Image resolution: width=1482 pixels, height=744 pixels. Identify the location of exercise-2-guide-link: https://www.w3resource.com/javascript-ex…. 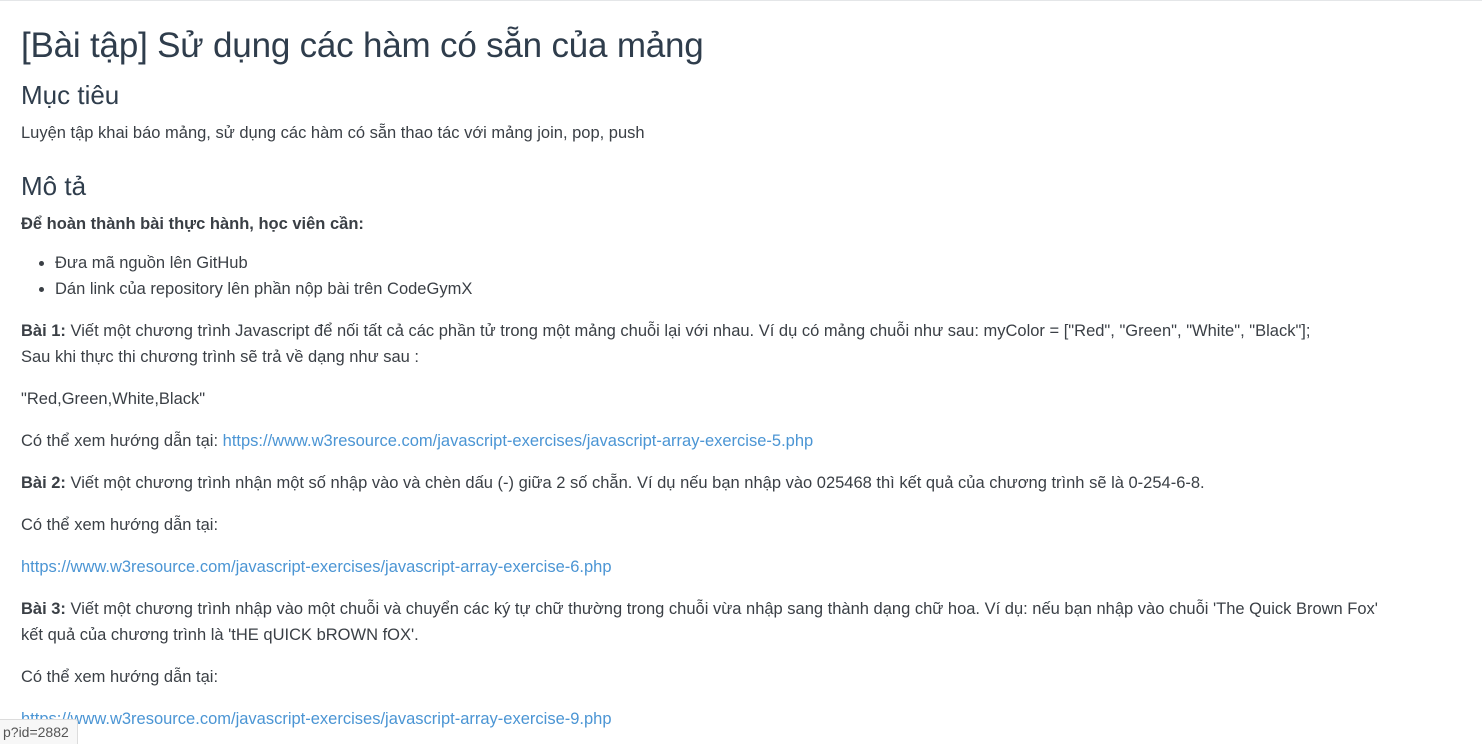
(316, 567).